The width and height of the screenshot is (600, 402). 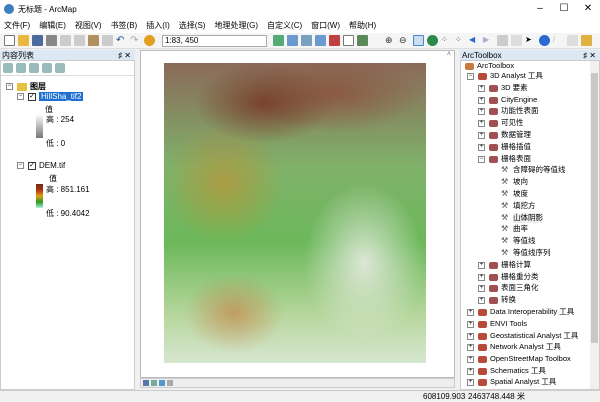 What do you see at coordinates (489, 66) in the screenshot?
I see `tree-root: ArcToolbox` at bounding box center [489, 66].